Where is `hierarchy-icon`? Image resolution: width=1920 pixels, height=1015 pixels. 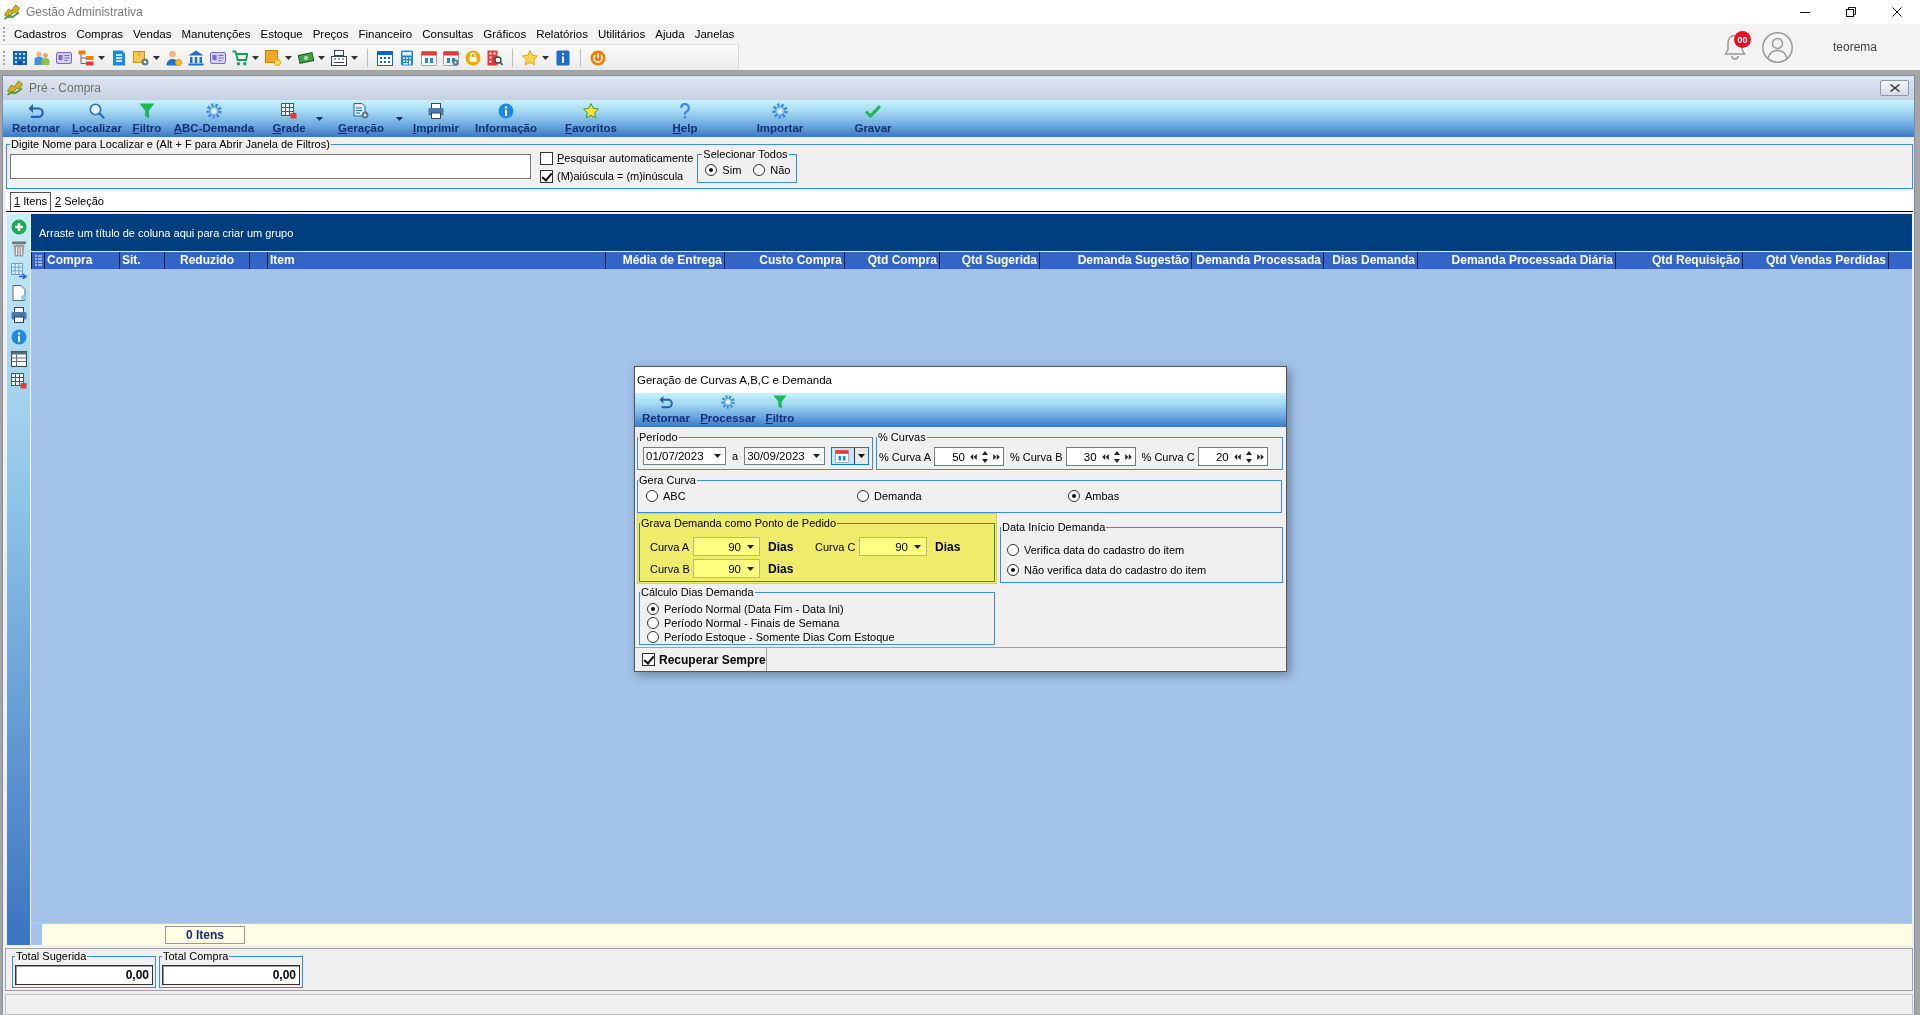
hierarchy-icon is located at coordinates (86, 57).